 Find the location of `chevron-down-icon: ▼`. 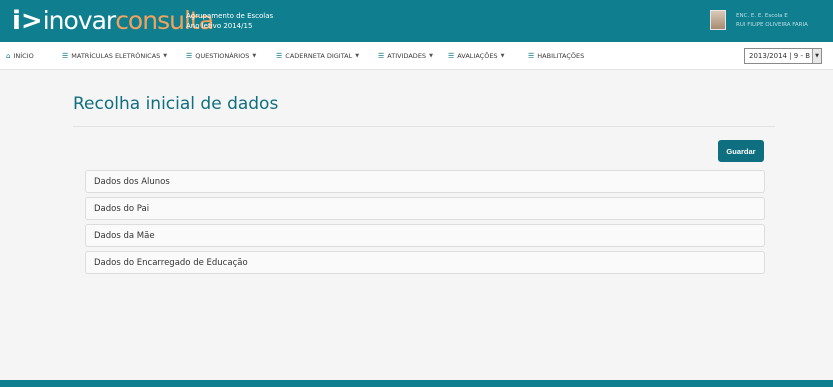

chevron-down-icon: ▼ is located at coordinates (816, 56).